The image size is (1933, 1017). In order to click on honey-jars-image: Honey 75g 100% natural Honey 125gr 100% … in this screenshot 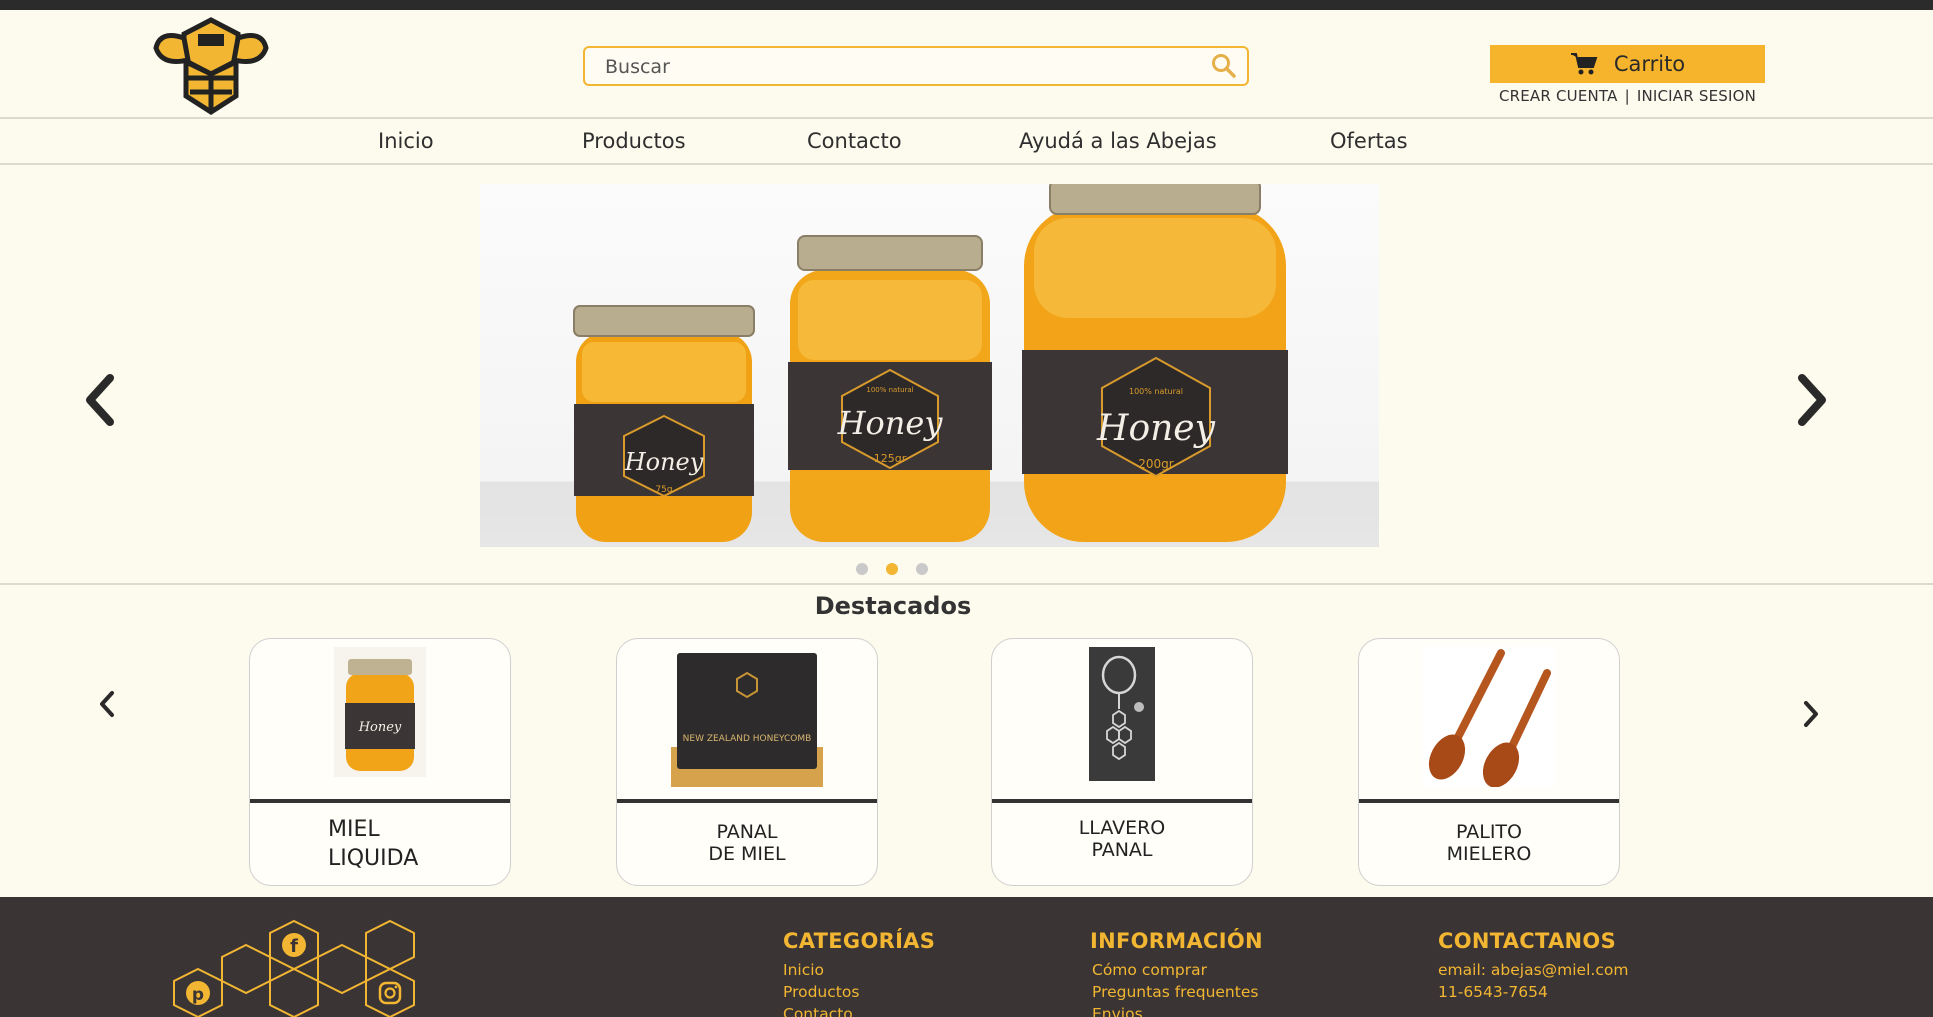, I will do `click(930, 363)`.